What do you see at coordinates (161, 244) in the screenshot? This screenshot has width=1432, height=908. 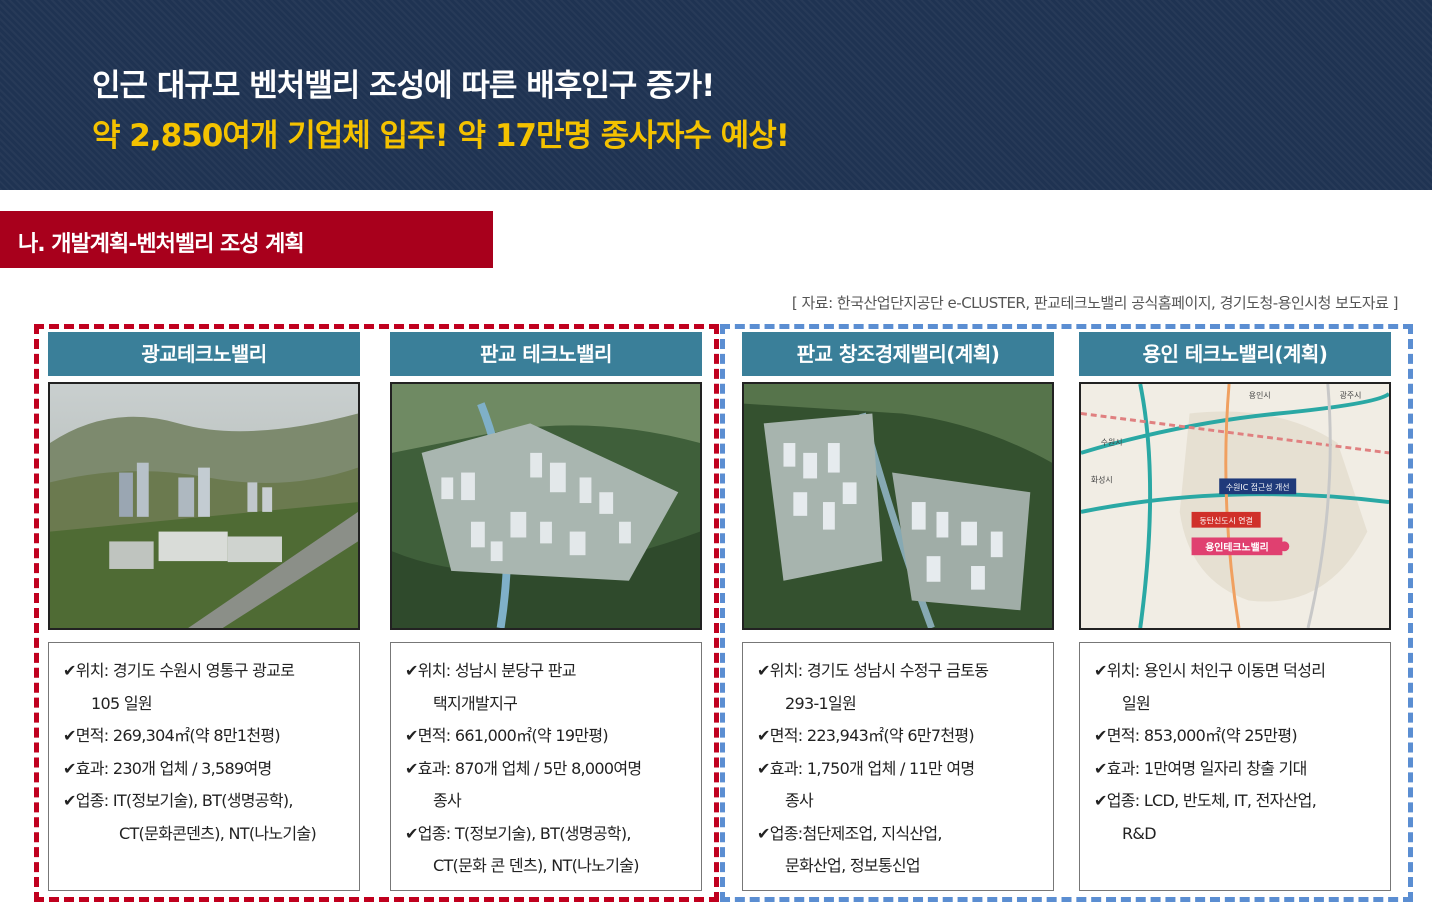 I see `section-title: 나. 개발계획-벤처벨리 조성 계획` at bounding box center [161, 244].